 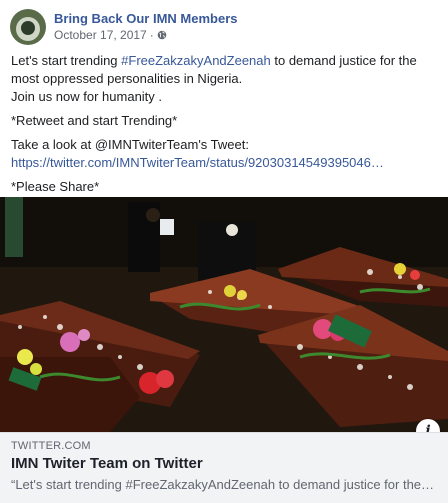 What do you see at coordinates (196, 60) in the screenshot?
I see `hashtag-link: #FreeZakzakyAndZeenah` at bounding box center [196, 60].